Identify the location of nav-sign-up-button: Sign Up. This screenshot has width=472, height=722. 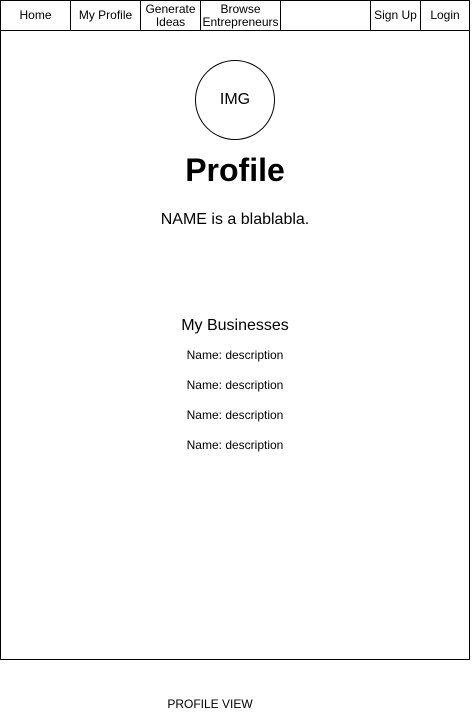
(395, 15).